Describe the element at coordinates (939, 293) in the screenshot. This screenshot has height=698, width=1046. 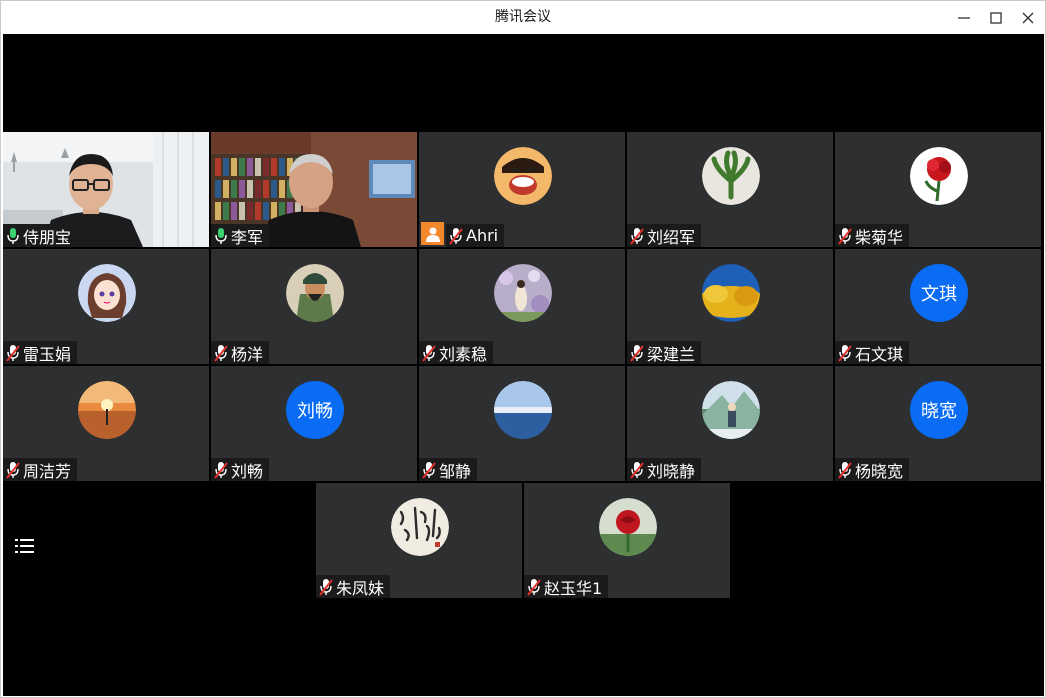
I see `participant-avatar: 文琪` at that location.